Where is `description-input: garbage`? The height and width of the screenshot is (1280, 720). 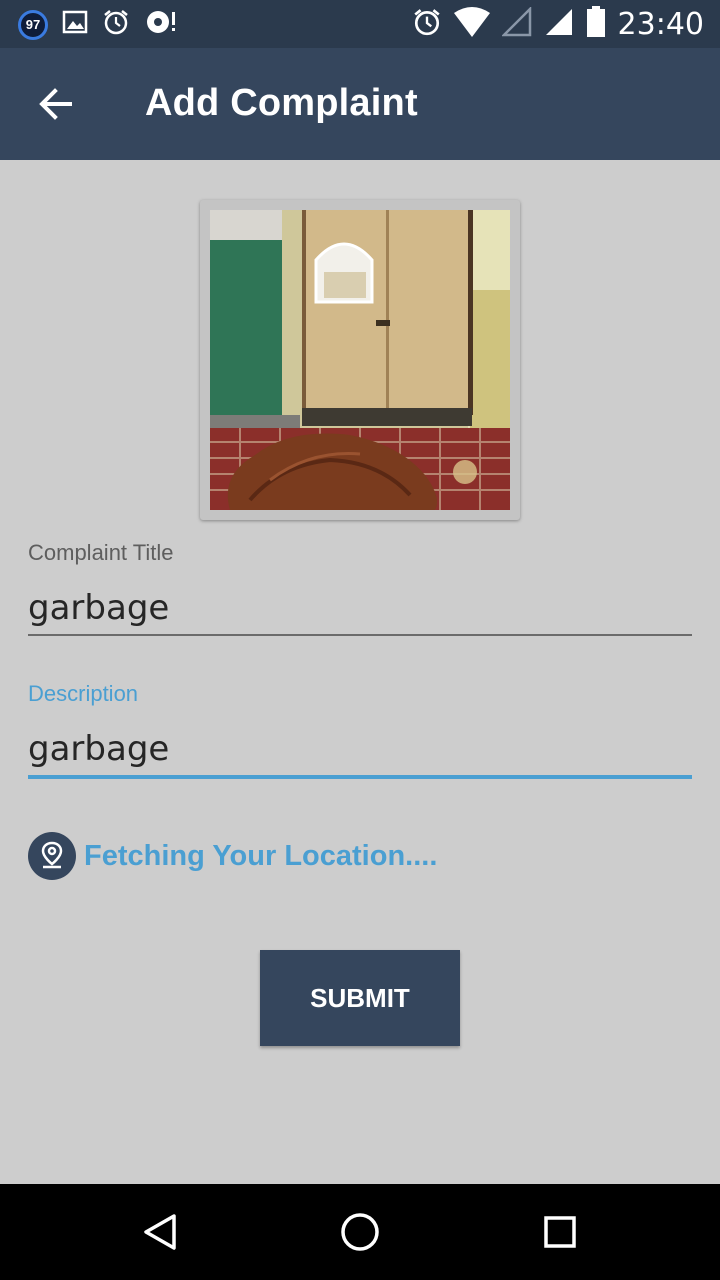
description-input: garbage is located at coordinates (98, 749).